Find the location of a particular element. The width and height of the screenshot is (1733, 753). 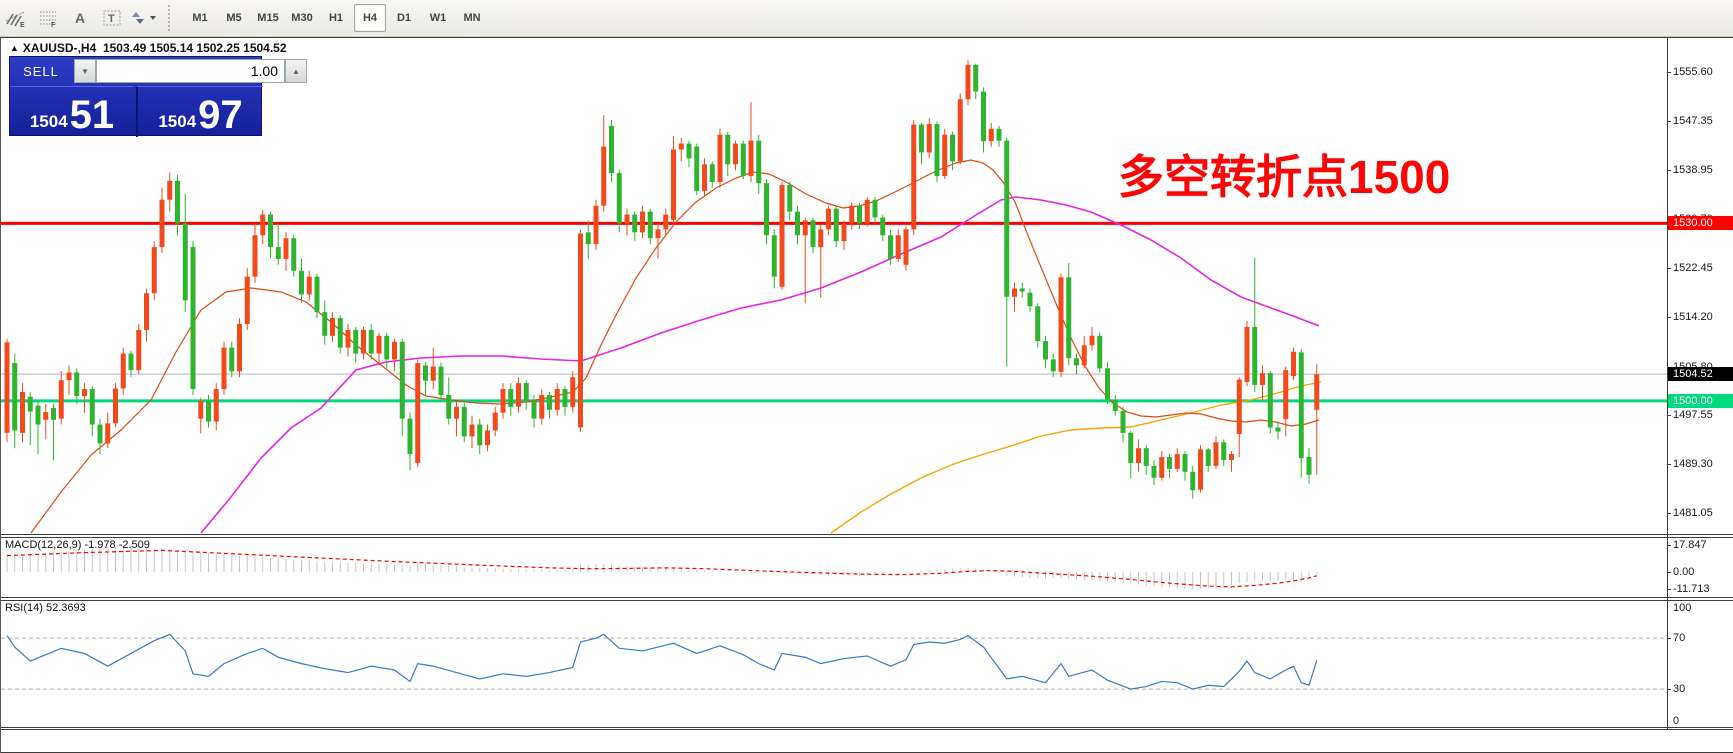

timeframe-button-m15: M15 is located at coordinates (268, 18).